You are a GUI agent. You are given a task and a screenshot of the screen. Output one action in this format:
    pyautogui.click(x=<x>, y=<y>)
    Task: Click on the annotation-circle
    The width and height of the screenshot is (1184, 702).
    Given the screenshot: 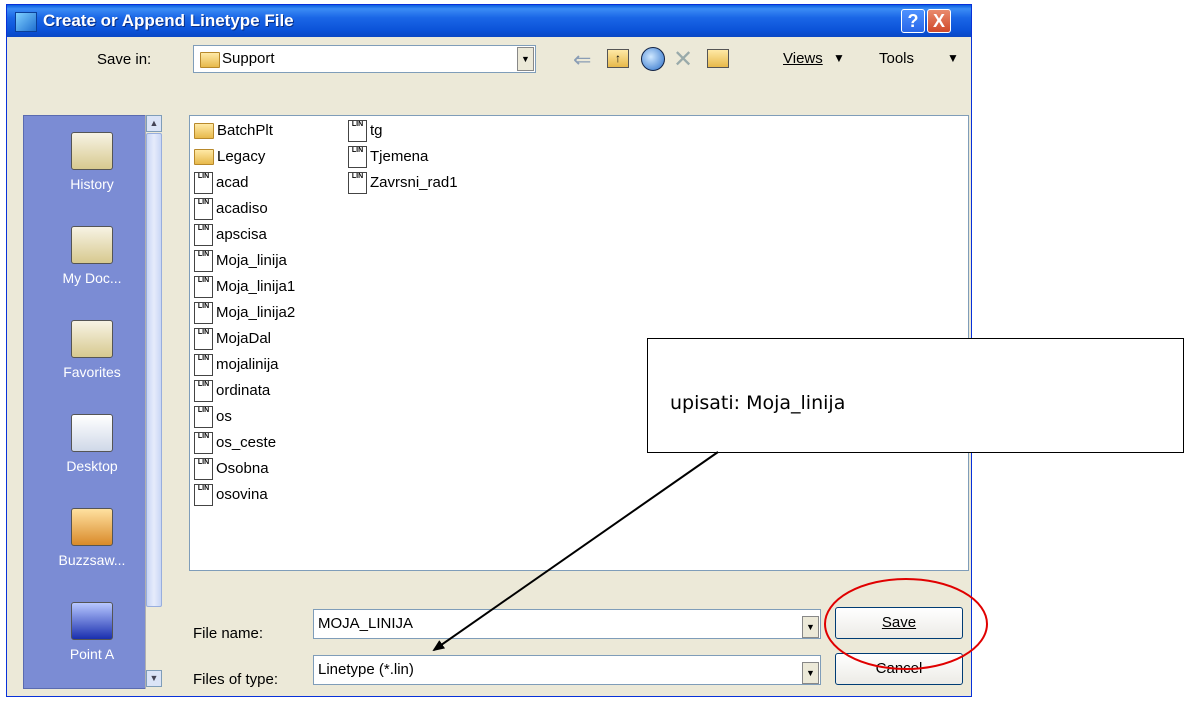 What is the action you would take?
    pyautogui.click(x=906, y=624)
    